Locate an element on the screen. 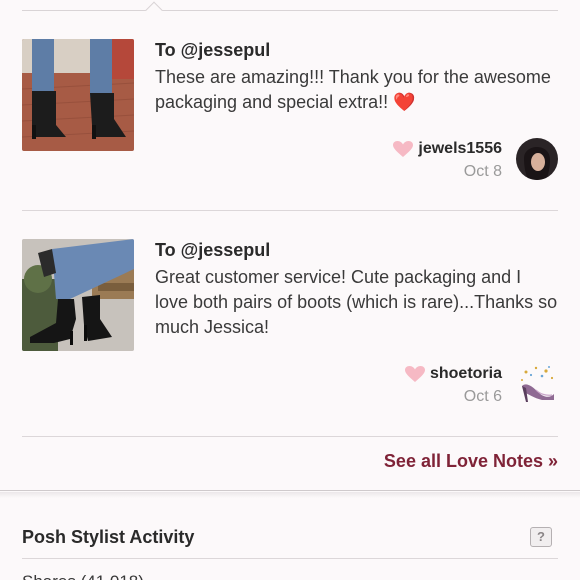  posh-stylist-activity-title: Posh Stylist Activity is located at coordinates (108, 537).